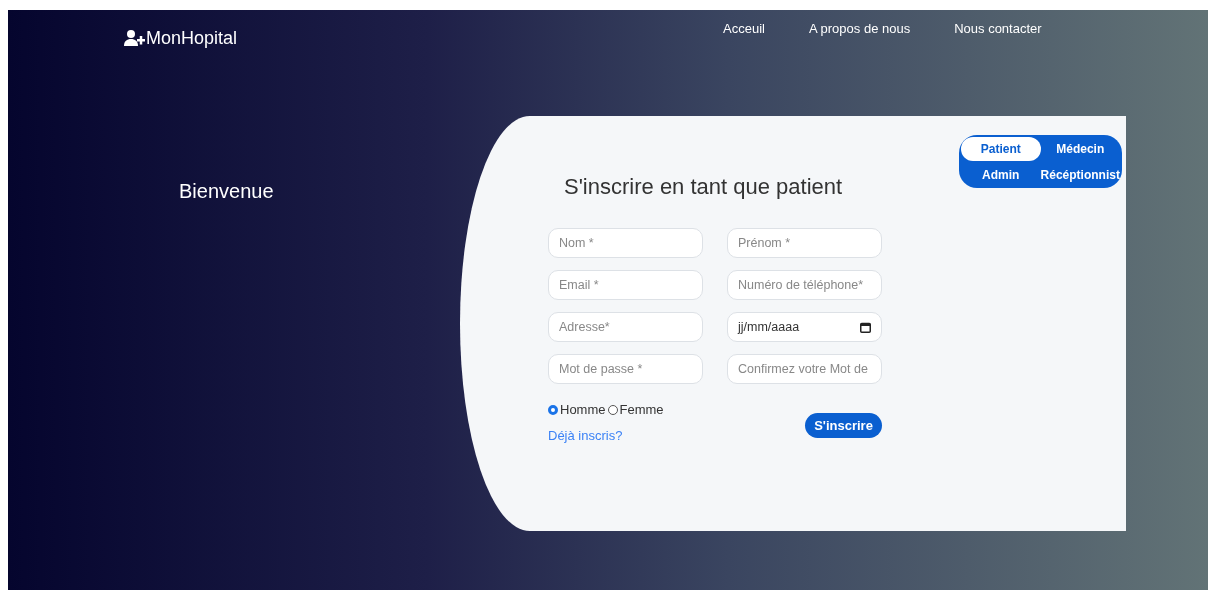  Describe the element at coordinates (998, 29) in the screenshot. I see `nav-link: Nous contacter` at that location.